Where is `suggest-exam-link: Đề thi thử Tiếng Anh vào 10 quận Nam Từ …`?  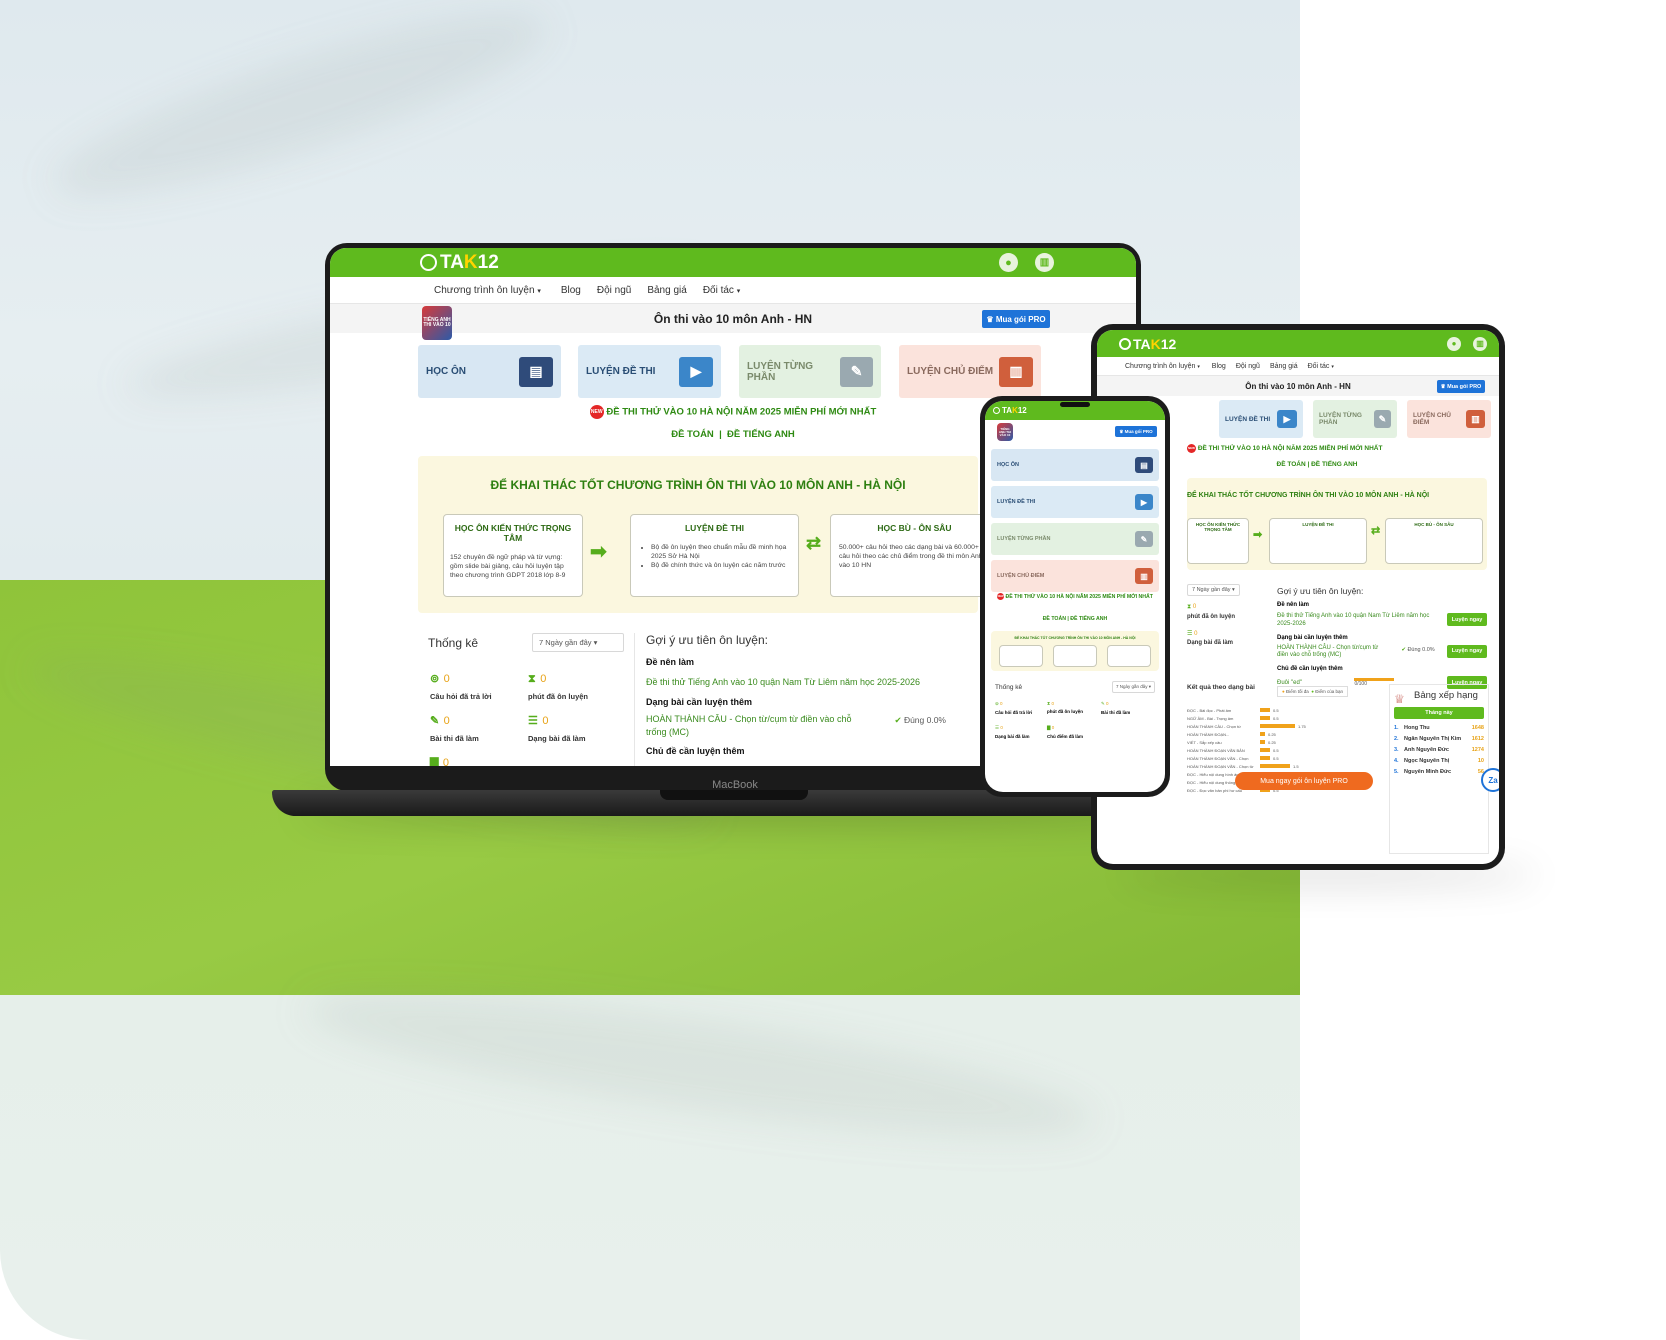 suggest-exam-link: Đề thi thử Tiếng Anh vào 10 quận Nam Từ … is located at coordinates (796, 682).